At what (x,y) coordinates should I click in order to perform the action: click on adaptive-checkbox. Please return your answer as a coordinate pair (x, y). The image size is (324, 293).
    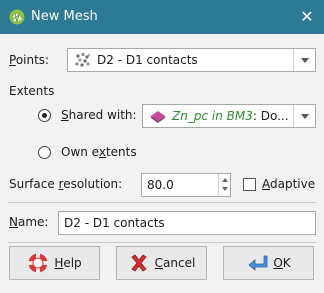
    Looking at the image, I should click on (249, 184).